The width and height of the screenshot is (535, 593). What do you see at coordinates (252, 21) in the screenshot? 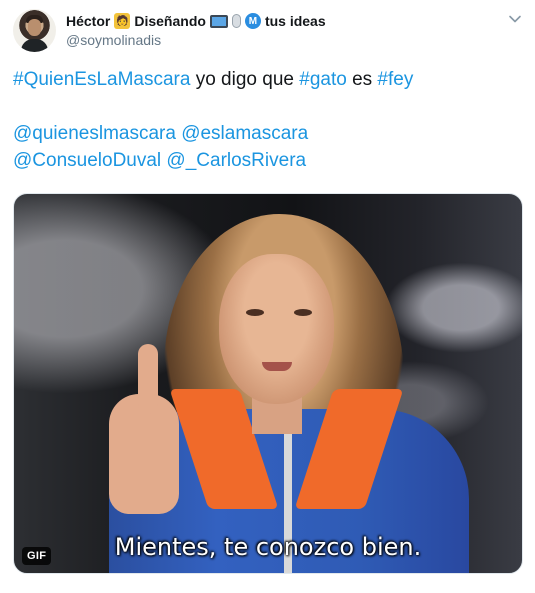
I see `metro-emoji-icon: M` at bounding box center [252, 21].